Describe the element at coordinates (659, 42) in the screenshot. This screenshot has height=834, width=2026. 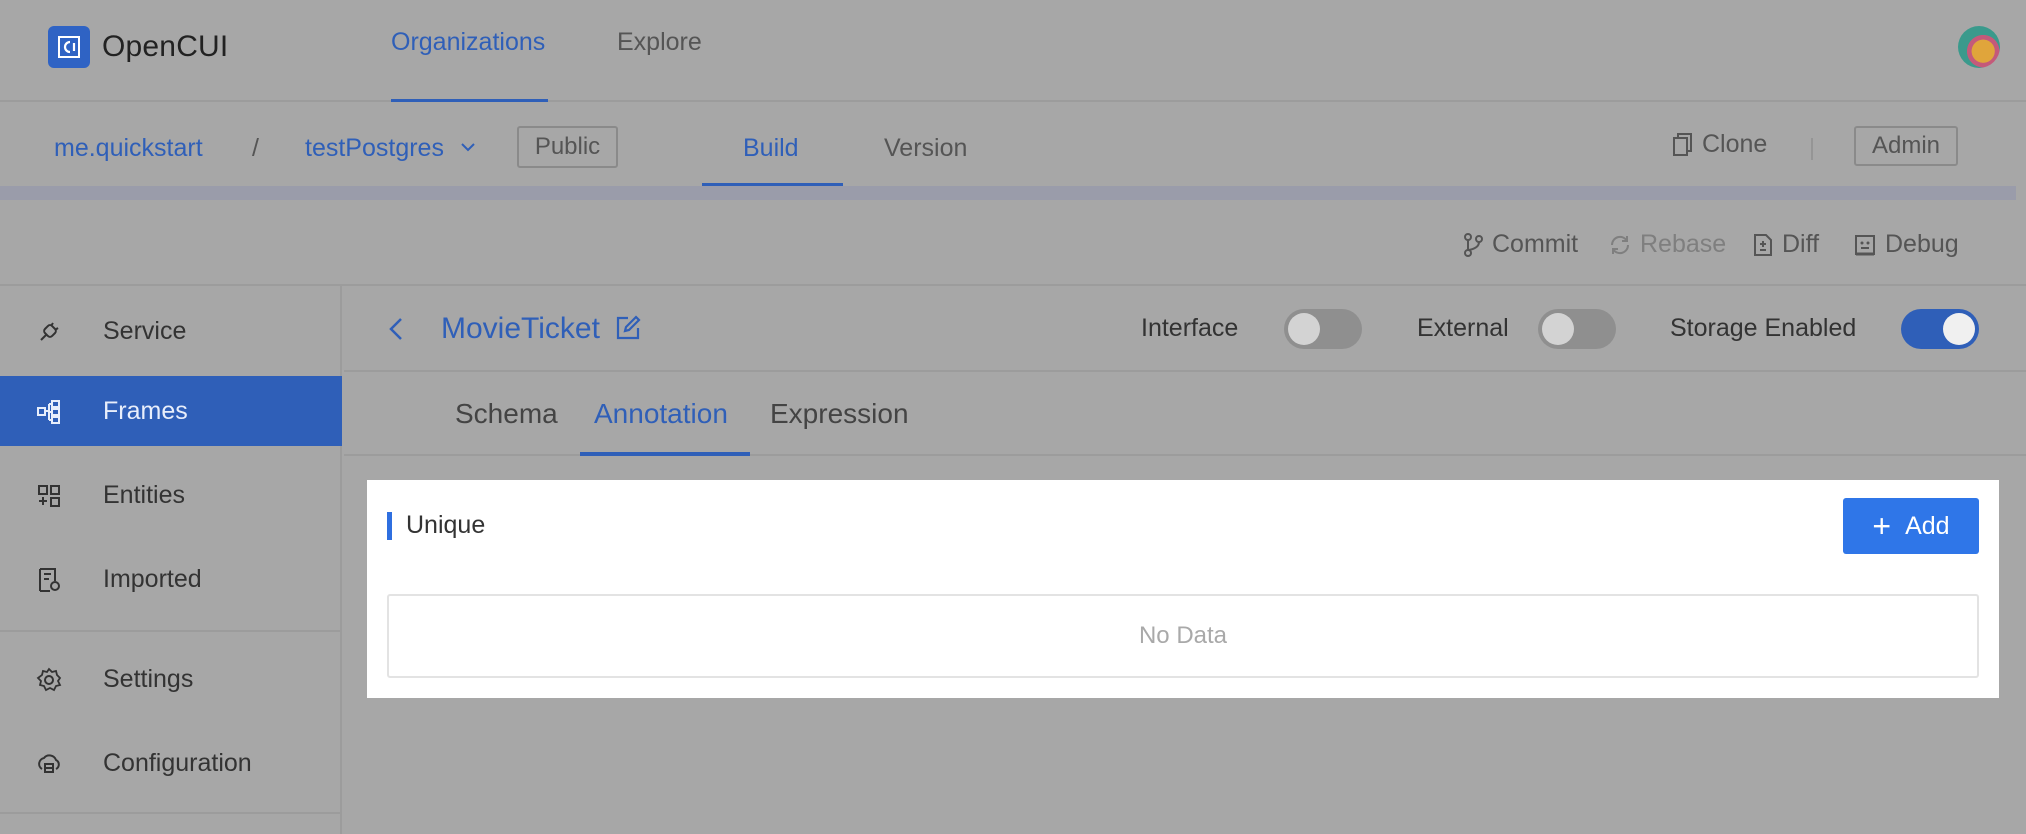
I see `tab-explore: Explore` at that location.